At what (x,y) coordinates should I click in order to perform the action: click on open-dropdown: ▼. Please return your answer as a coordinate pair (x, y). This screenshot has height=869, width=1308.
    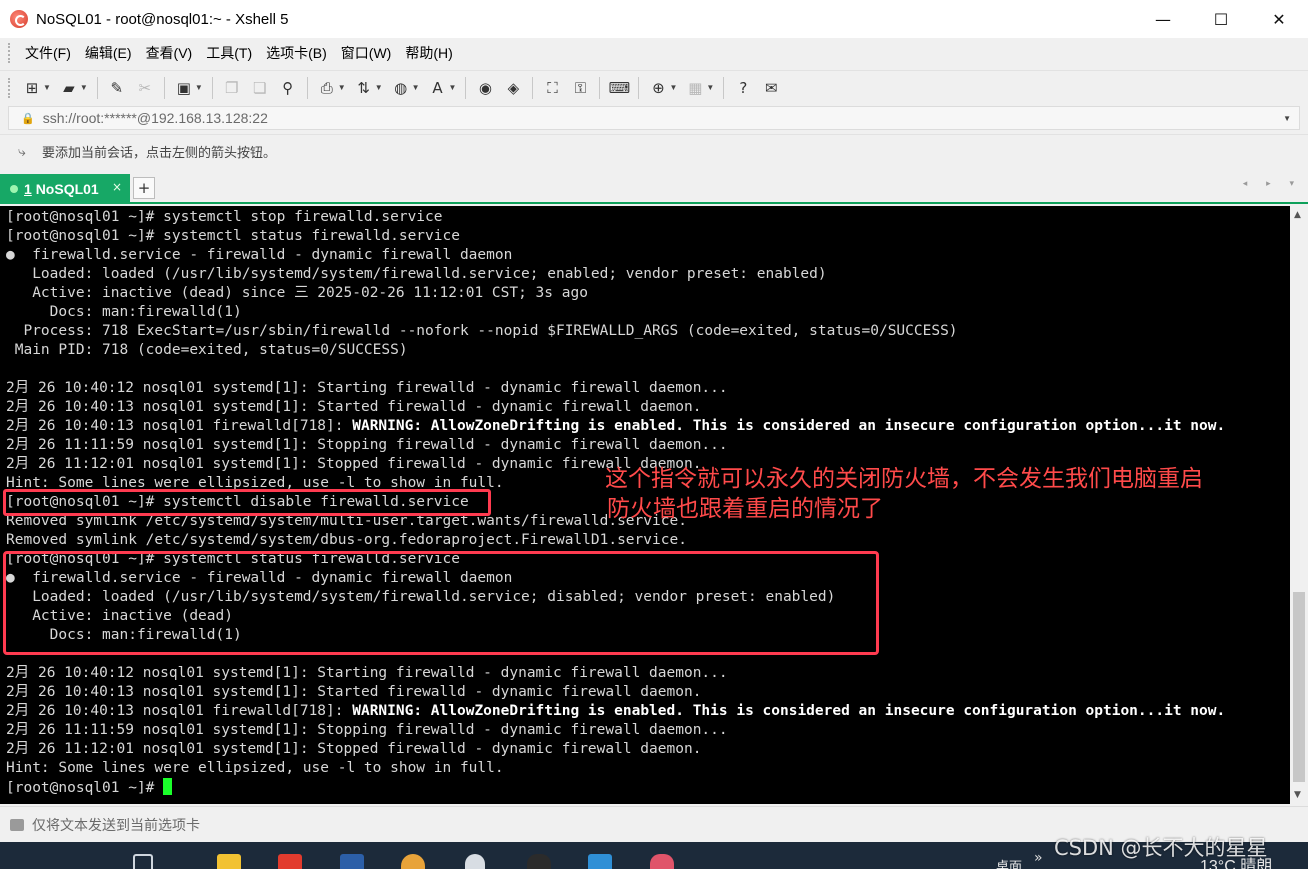
    Looking at the image, I should click on (84, 87).